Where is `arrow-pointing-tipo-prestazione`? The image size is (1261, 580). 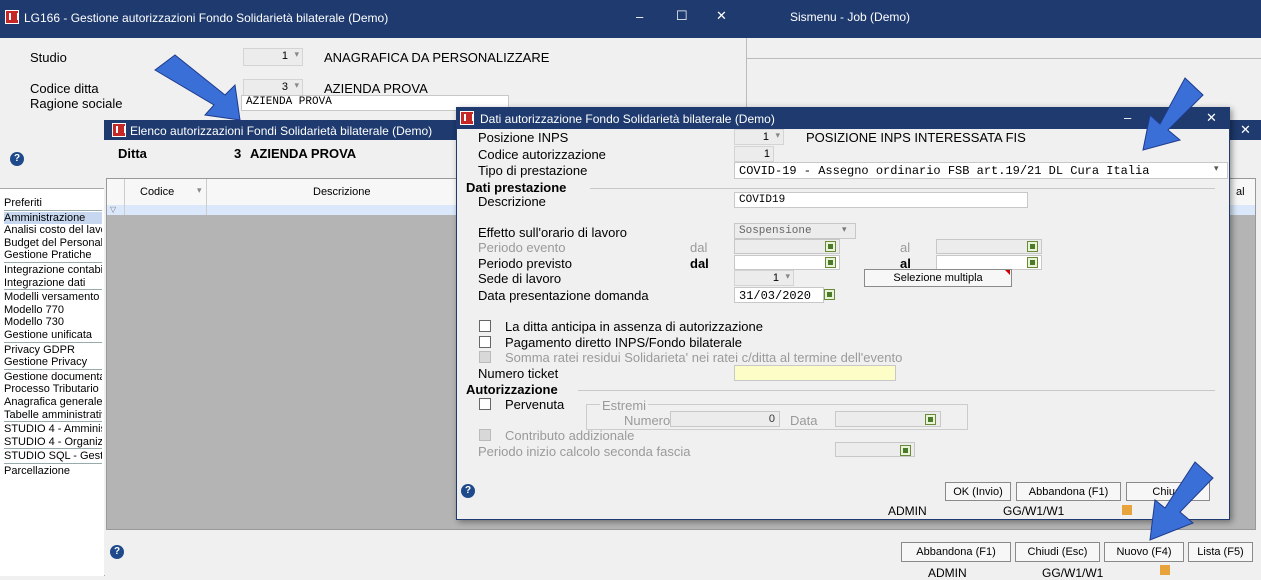 arrow-pointing-tipo-prestazione is located at coordinates (1173, 114).